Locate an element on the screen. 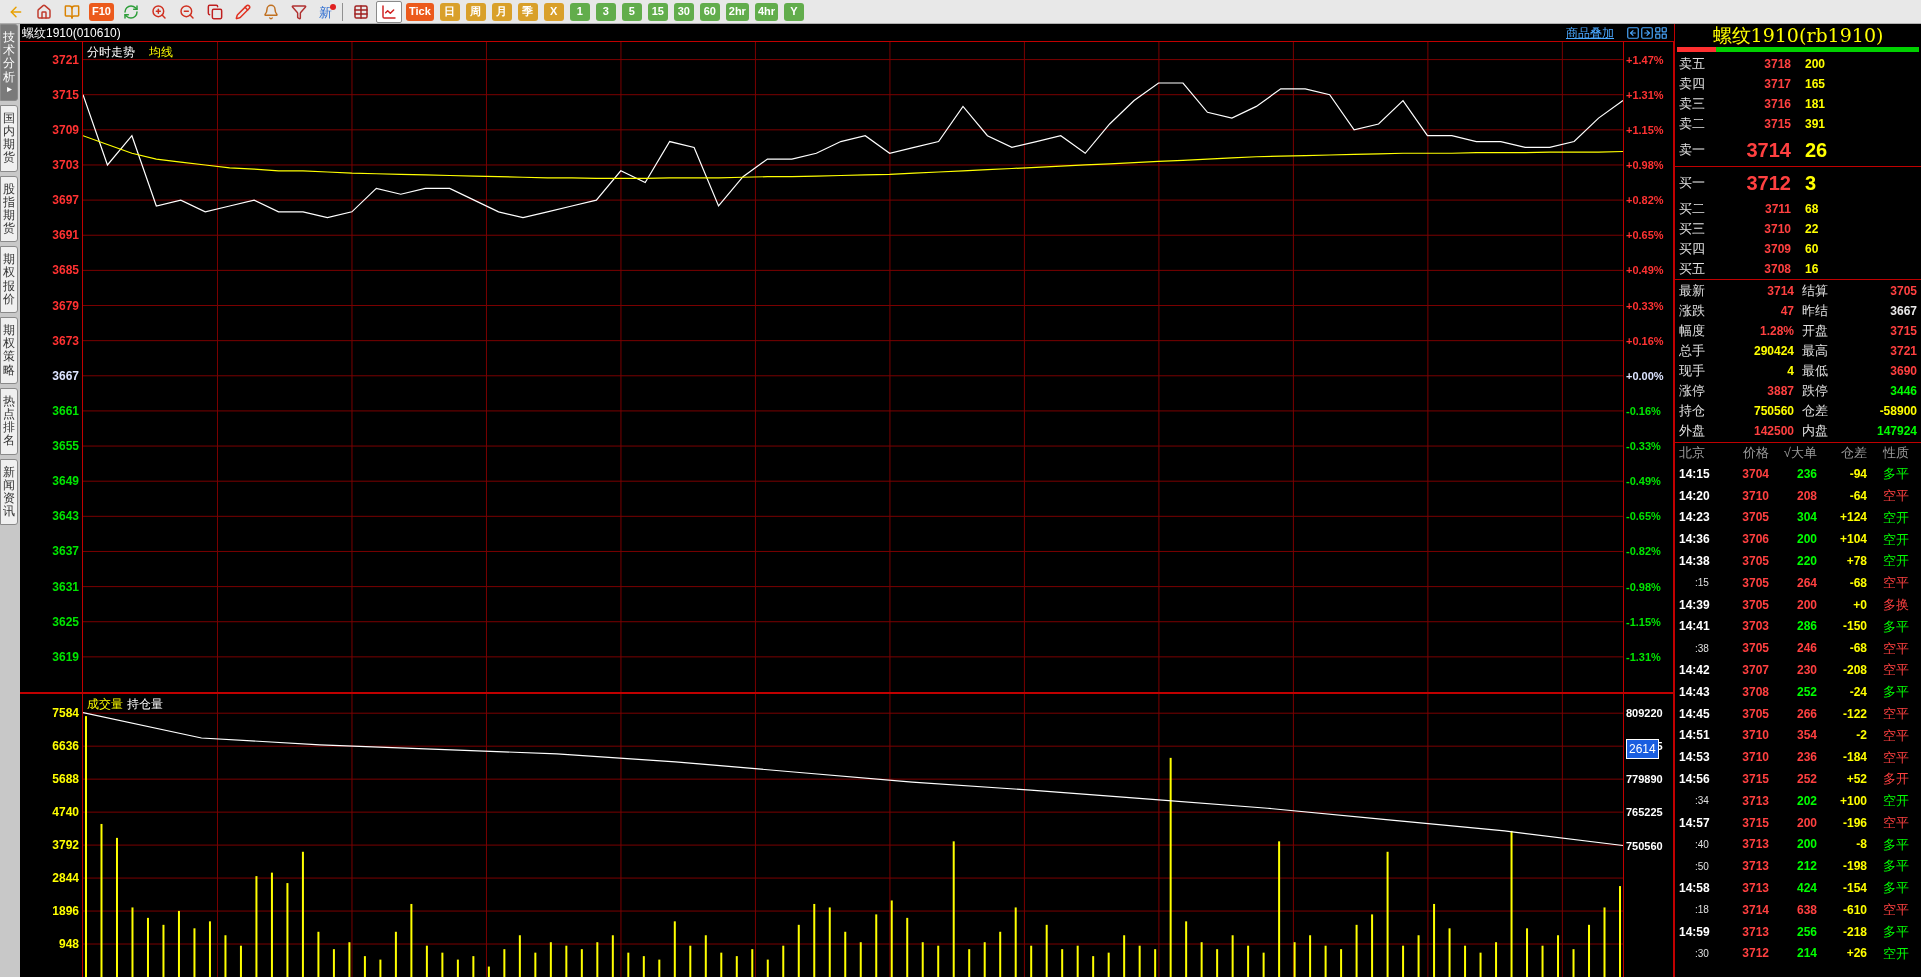 This screenshot has width=1921, height=977. percent-axis-label: -1.15% is located at coordinates (1643, 622).